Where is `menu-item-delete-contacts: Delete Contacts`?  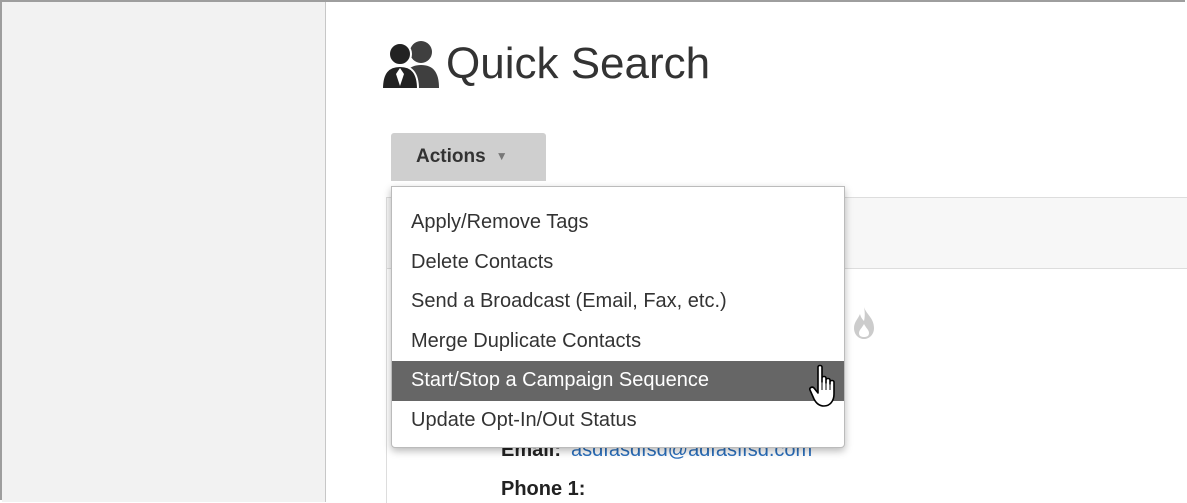
menu-item-delete-contacts: Delete Contacts is located at coordinates (618, 263).